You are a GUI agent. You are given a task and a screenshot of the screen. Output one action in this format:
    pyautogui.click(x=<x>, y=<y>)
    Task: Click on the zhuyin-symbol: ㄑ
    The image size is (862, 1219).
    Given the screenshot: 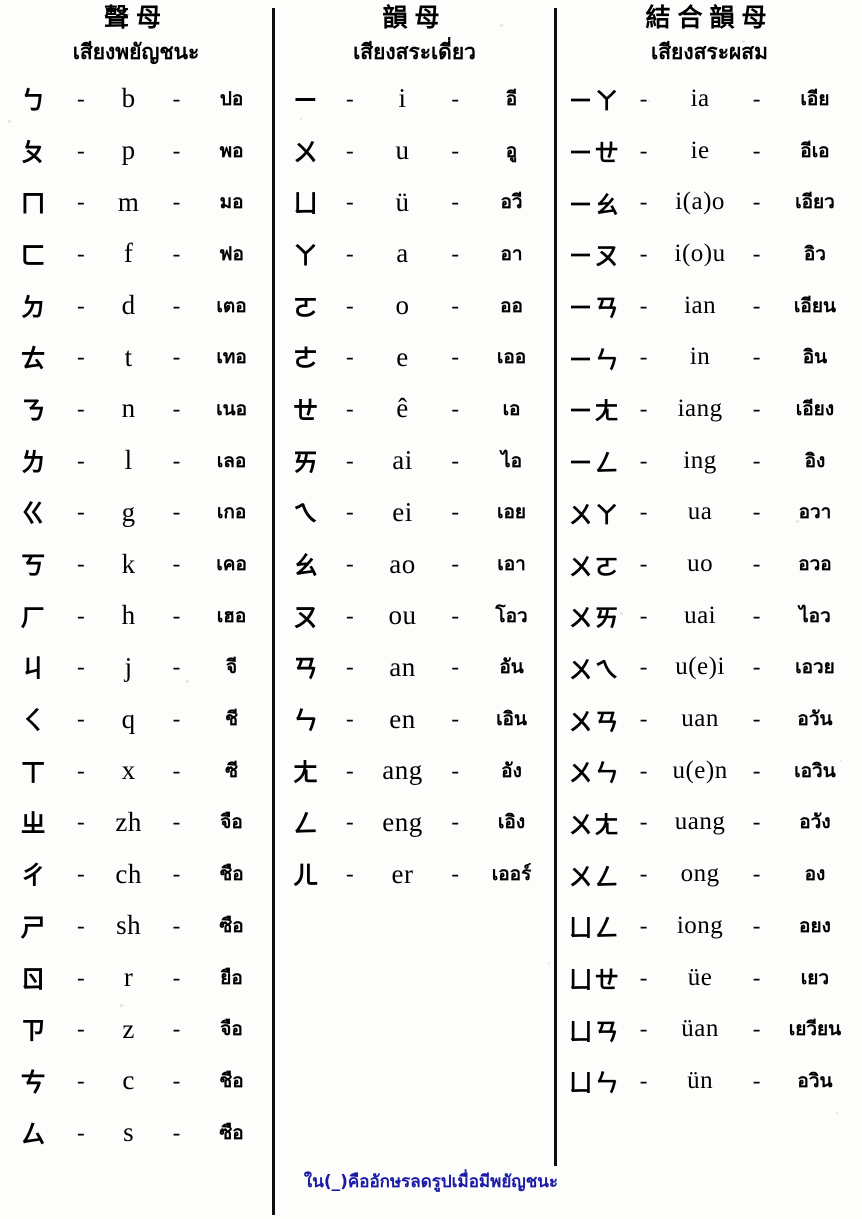 What is the action you would take?
    pyautogui.click(x=33, y=721)
    